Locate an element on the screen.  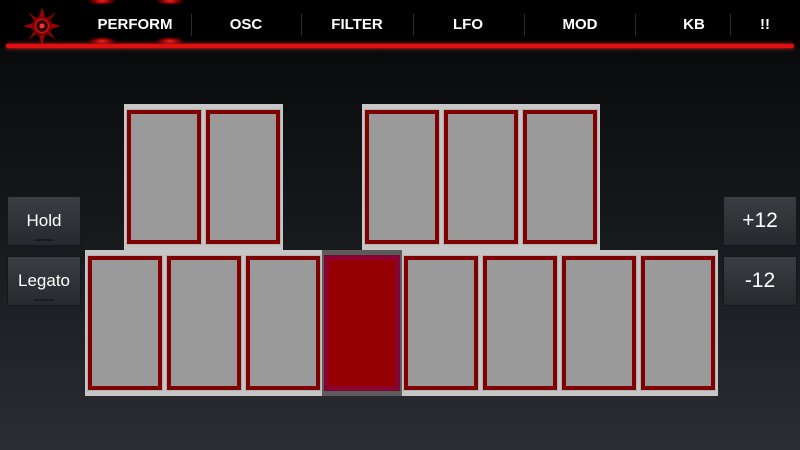
octave-up-label: +12 is located at coordinates (760, 220).